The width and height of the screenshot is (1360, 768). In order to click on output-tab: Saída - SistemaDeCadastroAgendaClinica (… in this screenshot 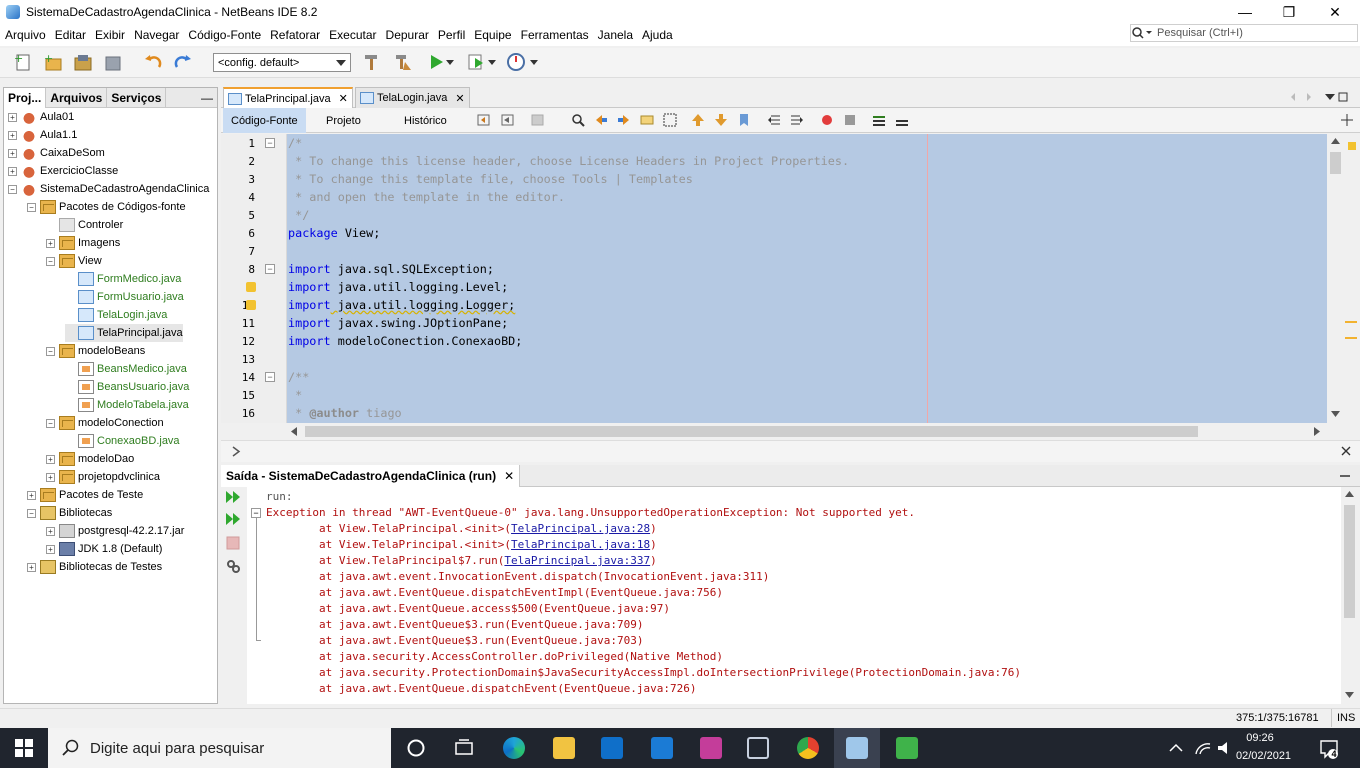, I will do `click(371, 476)`.